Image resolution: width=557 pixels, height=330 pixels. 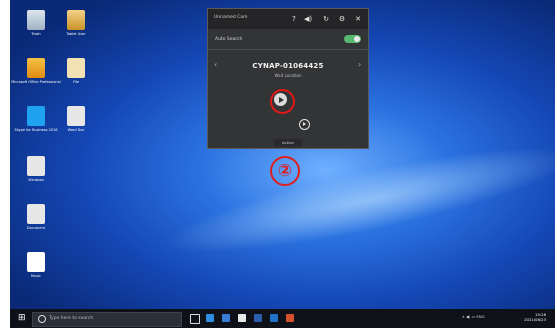 What do you see at coordinates (473, 316) in the screenshot?
I see `system-tray: ∧ ◀) ▭ ENG` at bounding box center [473, 316].